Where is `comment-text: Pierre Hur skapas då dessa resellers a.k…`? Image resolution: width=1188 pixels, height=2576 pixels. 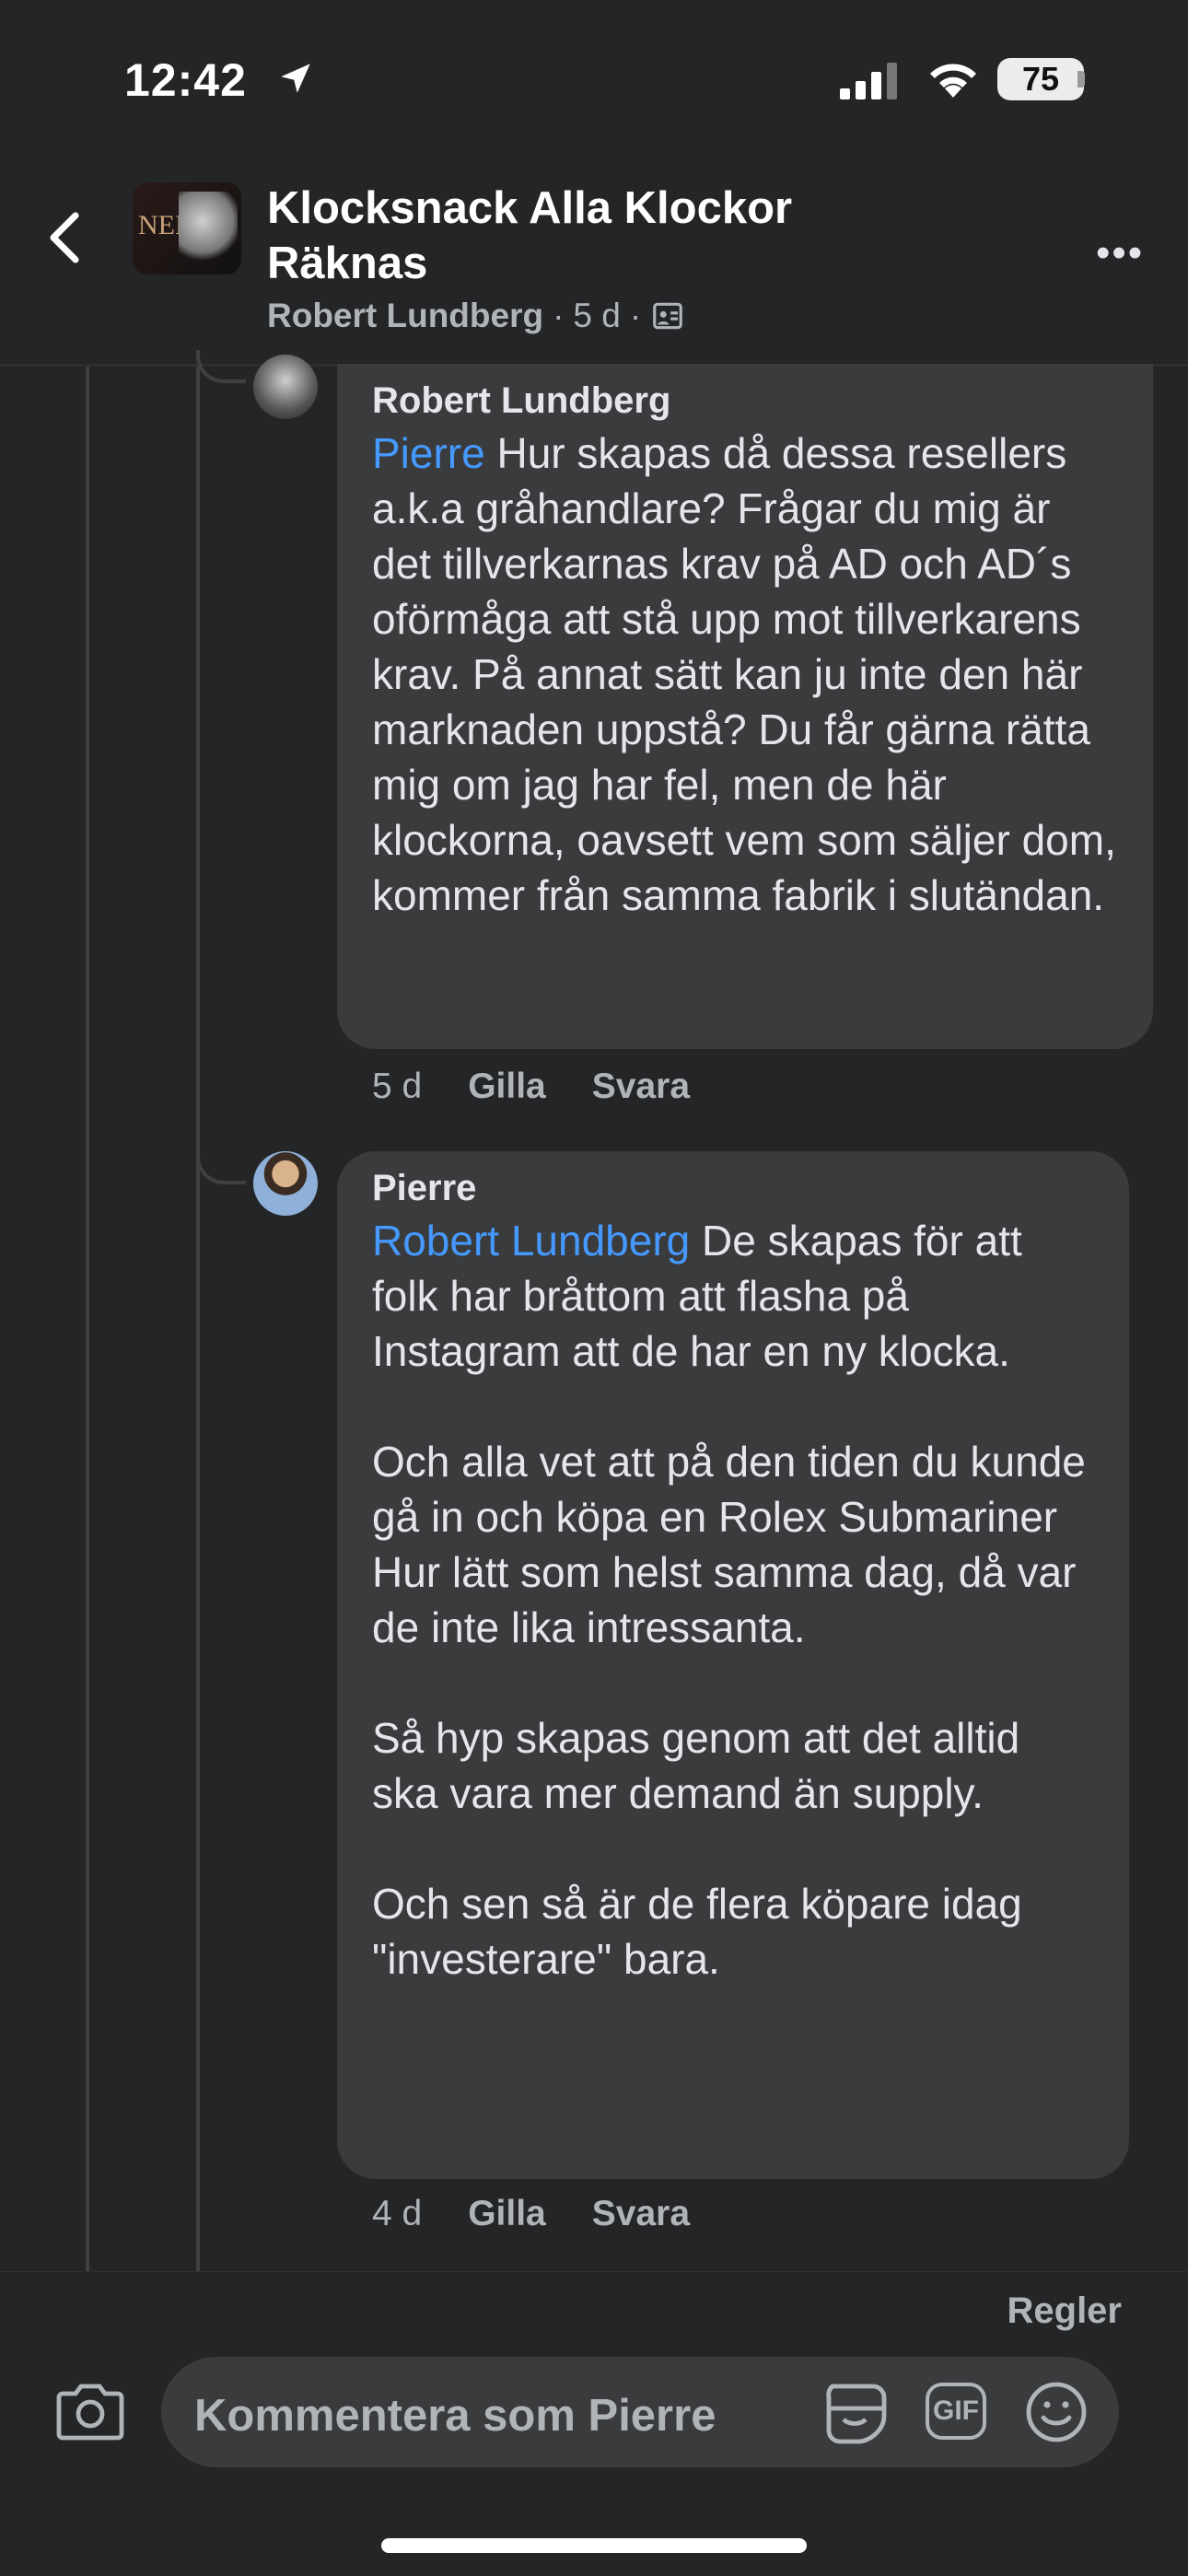 comment-text: Pierre Hur skapas då dessa resellers a.k… is located at coordinates (745, 674).